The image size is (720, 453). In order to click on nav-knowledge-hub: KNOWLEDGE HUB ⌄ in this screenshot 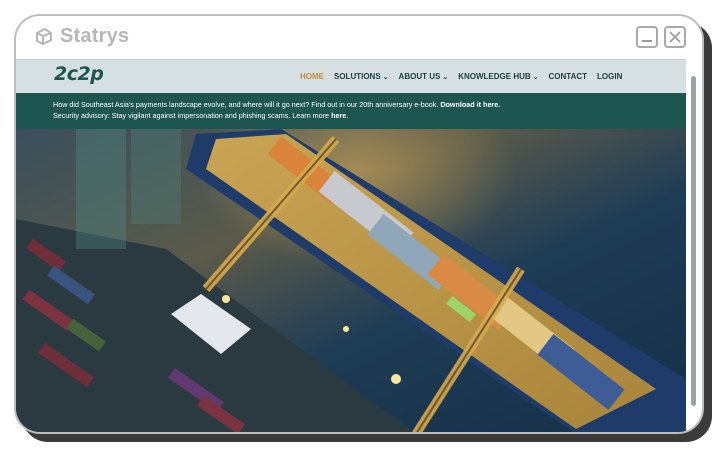, I will do `click(498, 76)`.